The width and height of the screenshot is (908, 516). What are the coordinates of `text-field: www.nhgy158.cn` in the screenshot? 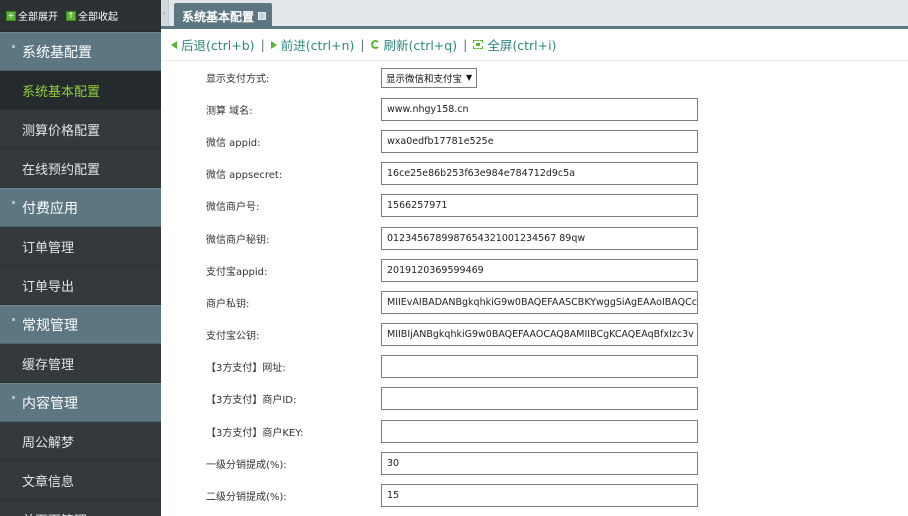 It's located at (539, 109).